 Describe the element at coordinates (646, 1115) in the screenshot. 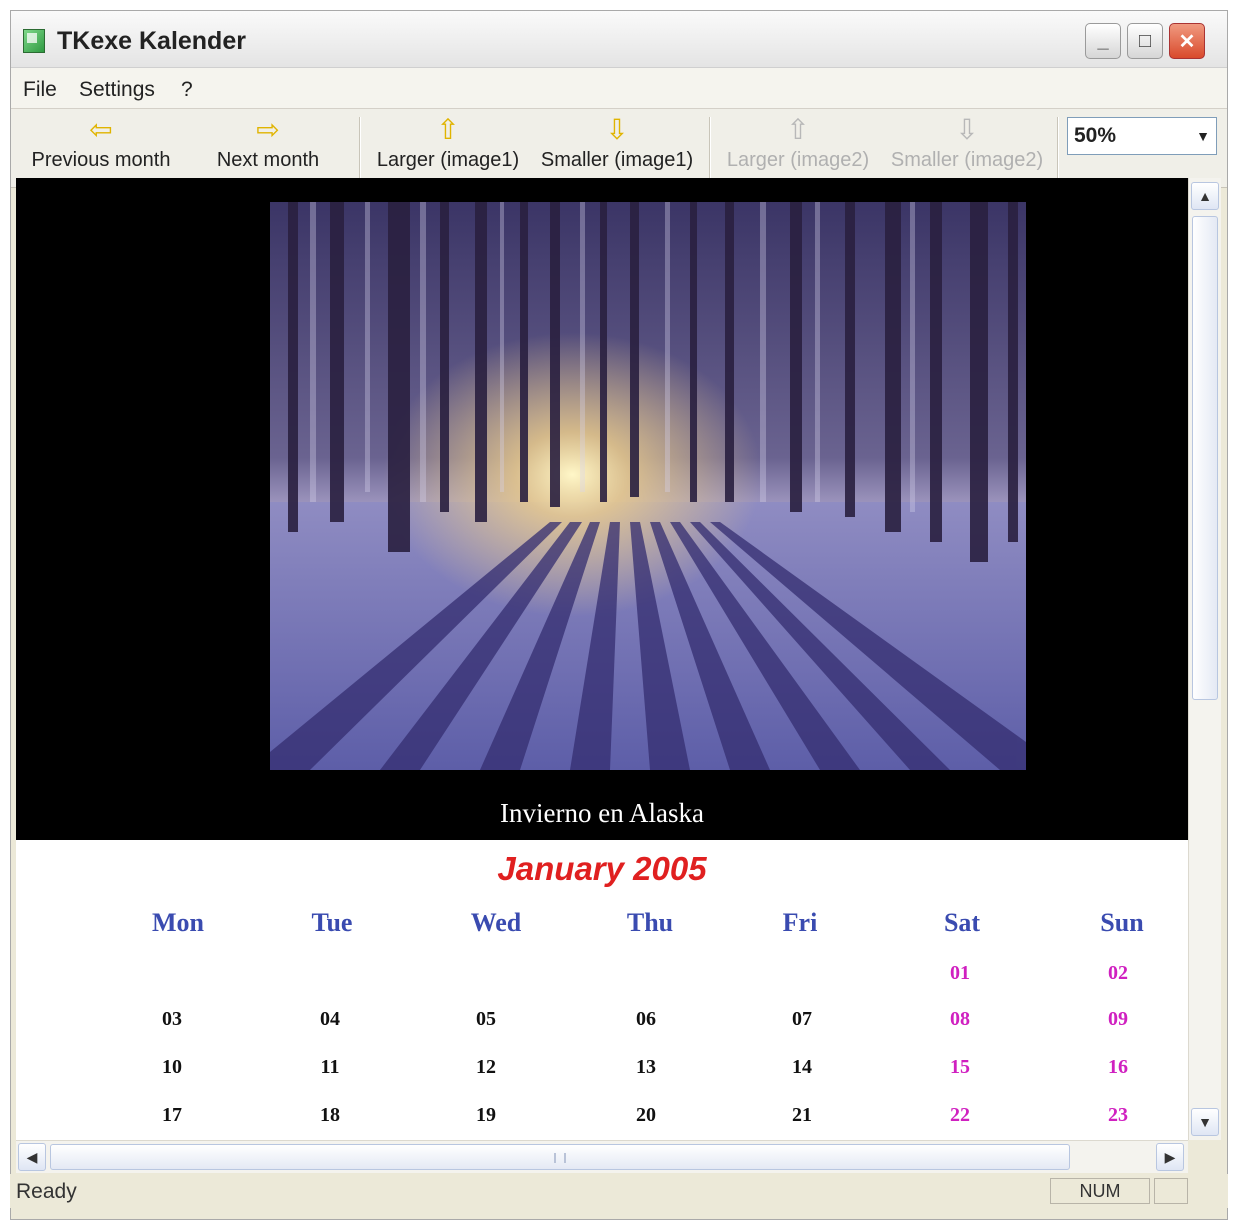

I see `date-cell: 20` at that location.